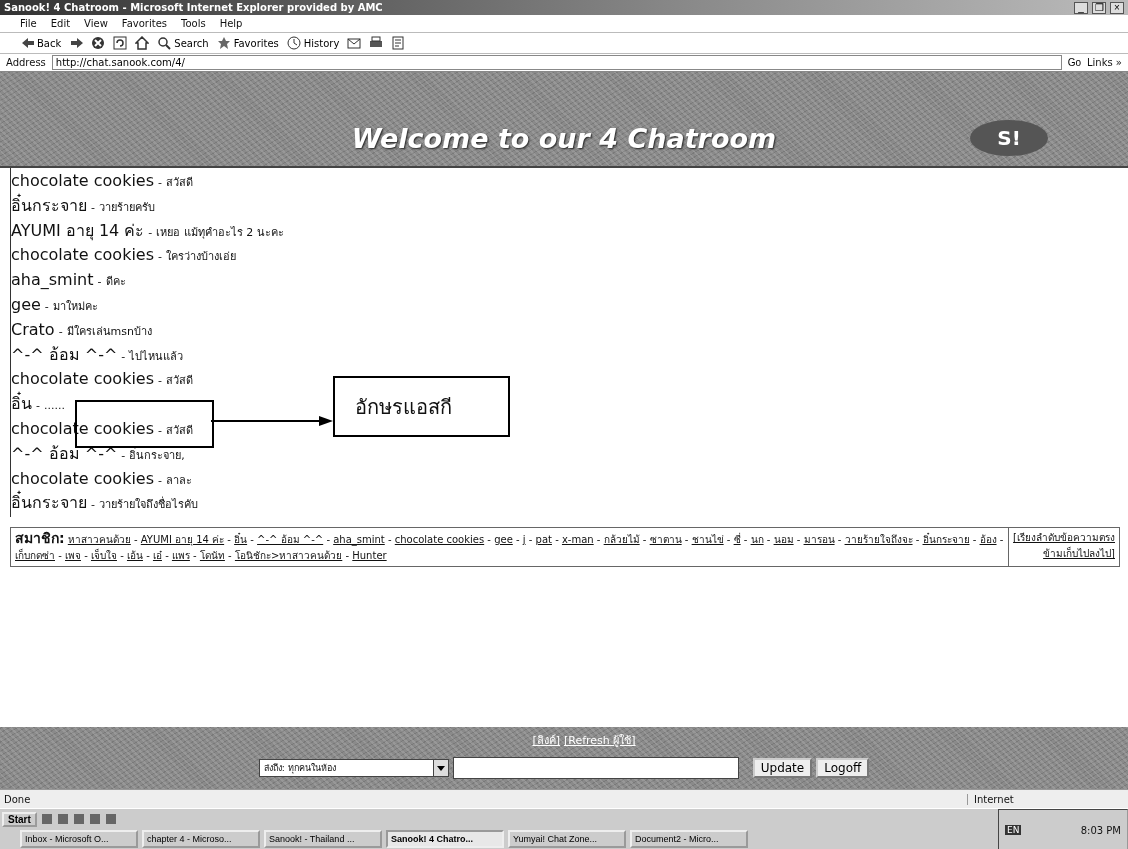 This screenshot has height=849, width=1128. I want to click on member-link: Hunter, so click(369, 556).